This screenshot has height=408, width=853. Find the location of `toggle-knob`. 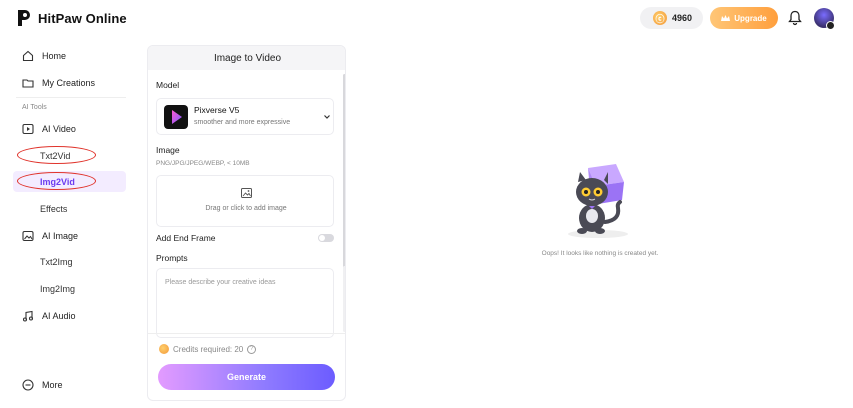

toggle-knob is located at coordinates (322, 238).